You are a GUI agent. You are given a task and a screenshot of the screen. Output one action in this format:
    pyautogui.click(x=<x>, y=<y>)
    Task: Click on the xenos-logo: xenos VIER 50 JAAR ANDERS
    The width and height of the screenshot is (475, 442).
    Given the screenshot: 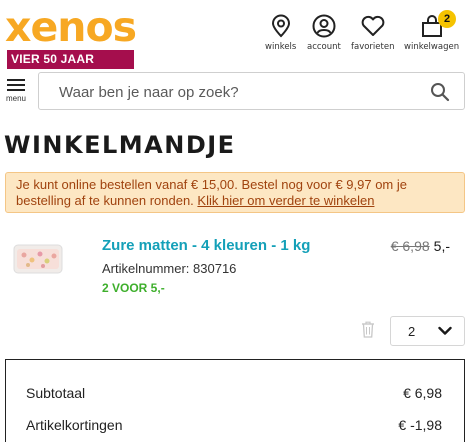 What is the action you would take?
    pyautogui.click(x=71, y=45)
    